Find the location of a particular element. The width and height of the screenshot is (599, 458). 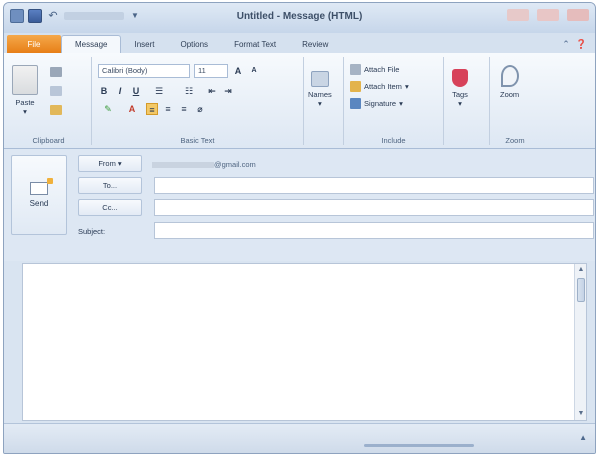

italic-icon: I is located at coordinates (120, 91).